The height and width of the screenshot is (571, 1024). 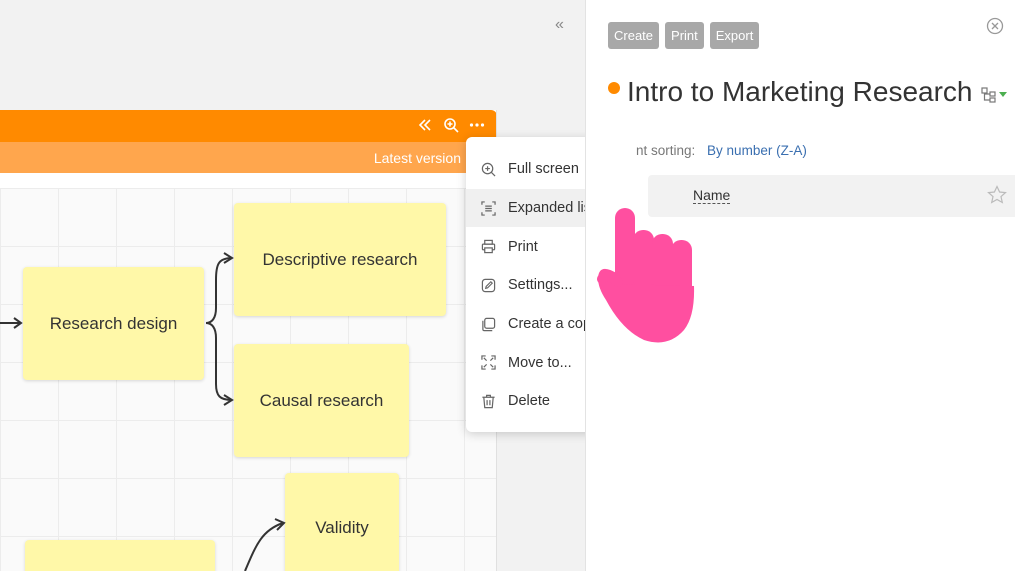 What do you see at coordinates (120, 555) in the screenshot?
I see `note-partial` at bounding box center [120, 555].